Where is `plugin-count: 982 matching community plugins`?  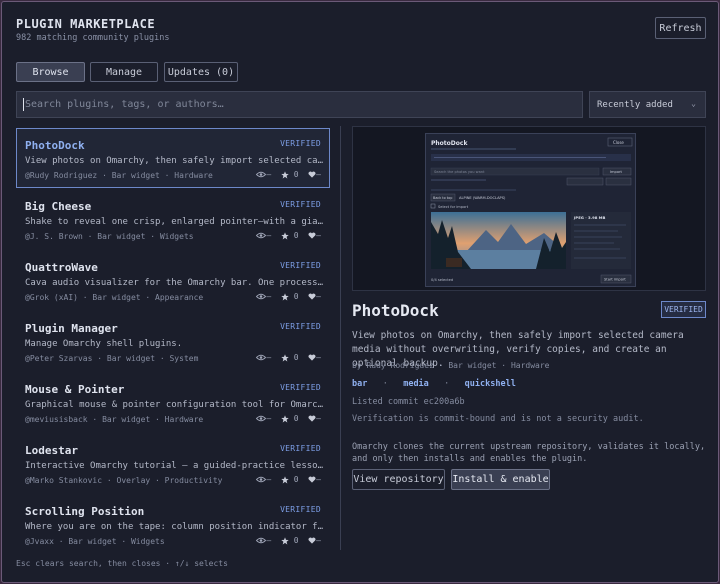
plugin-count: 982 matching community plugins is located at coordinates (93, 38).